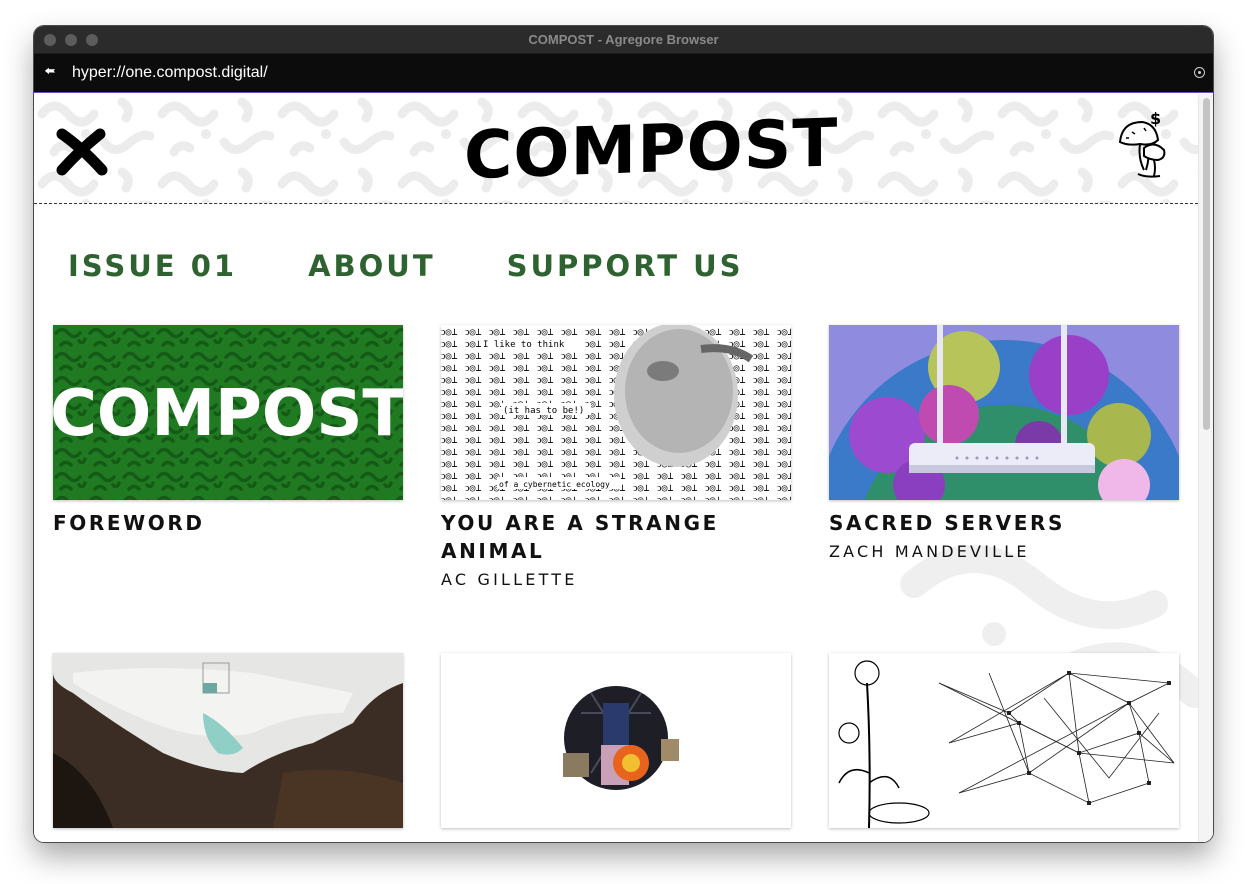 This screenshot has height=884, width=1247. What do you see at coordinates (152, 269) in the screenshot?
I see `nav-link-issue-01: ISSUE 01` at bounding box center [152, 269].